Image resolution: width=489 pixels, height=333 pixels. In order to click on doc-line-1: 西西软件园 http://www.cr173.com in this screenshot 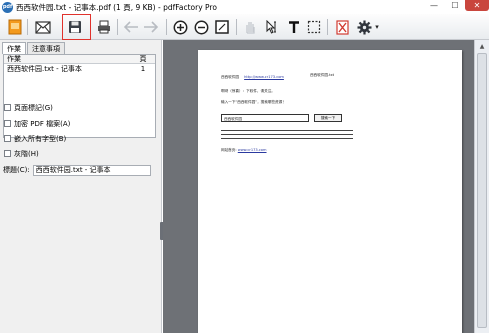, I will do `click(252, 77)`.